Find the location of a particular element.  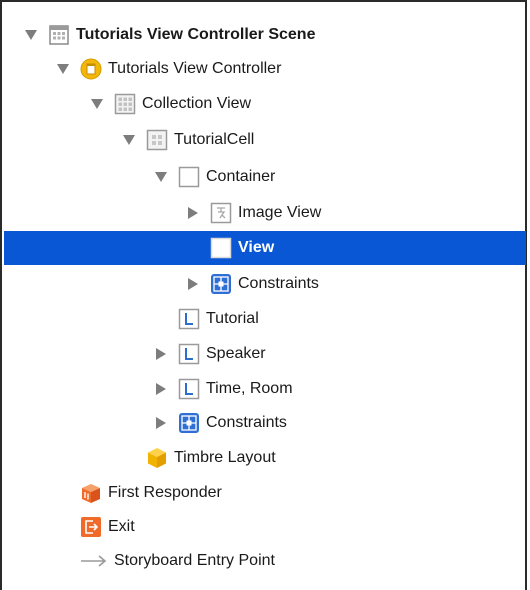

outline-item-label: Tutorials View Controller is located at coordinates (195, 68).